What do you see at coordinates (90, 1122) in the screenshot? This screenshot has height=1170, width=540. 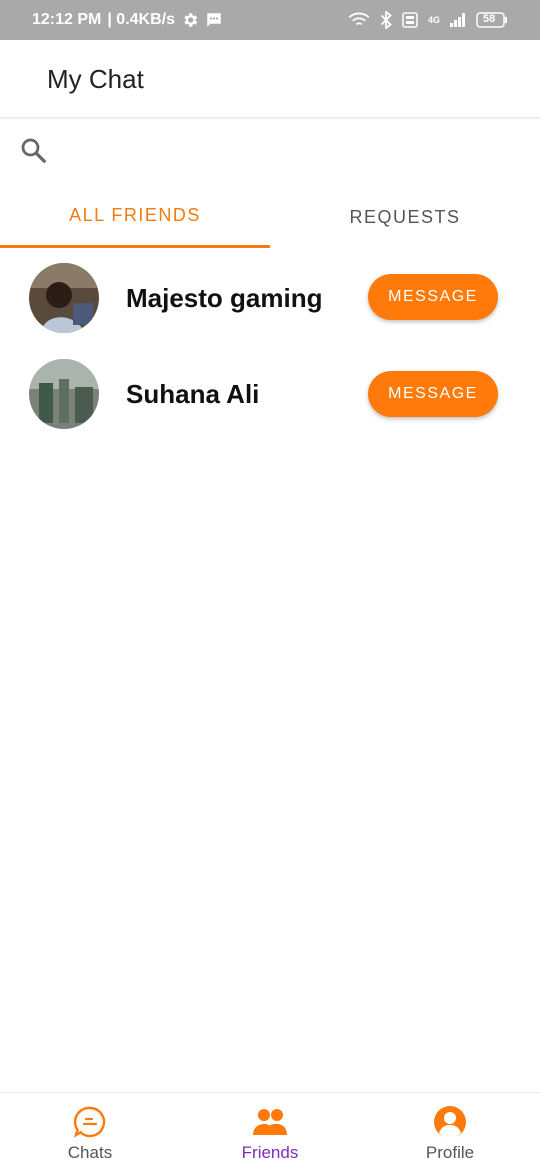 I see `chat-bubble-icon` at bounding box center [90, 1122].